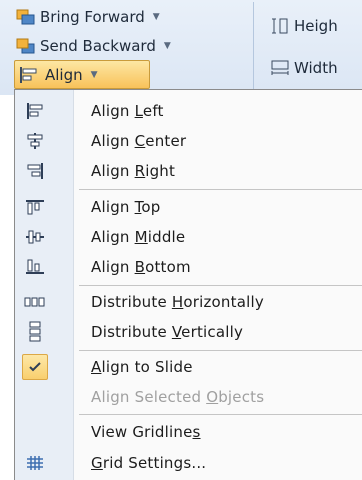 Image resolution: width=362 pixels, height=480 pixels. I want to click on menu-item-label: Align to Slide, so click(142, 367).